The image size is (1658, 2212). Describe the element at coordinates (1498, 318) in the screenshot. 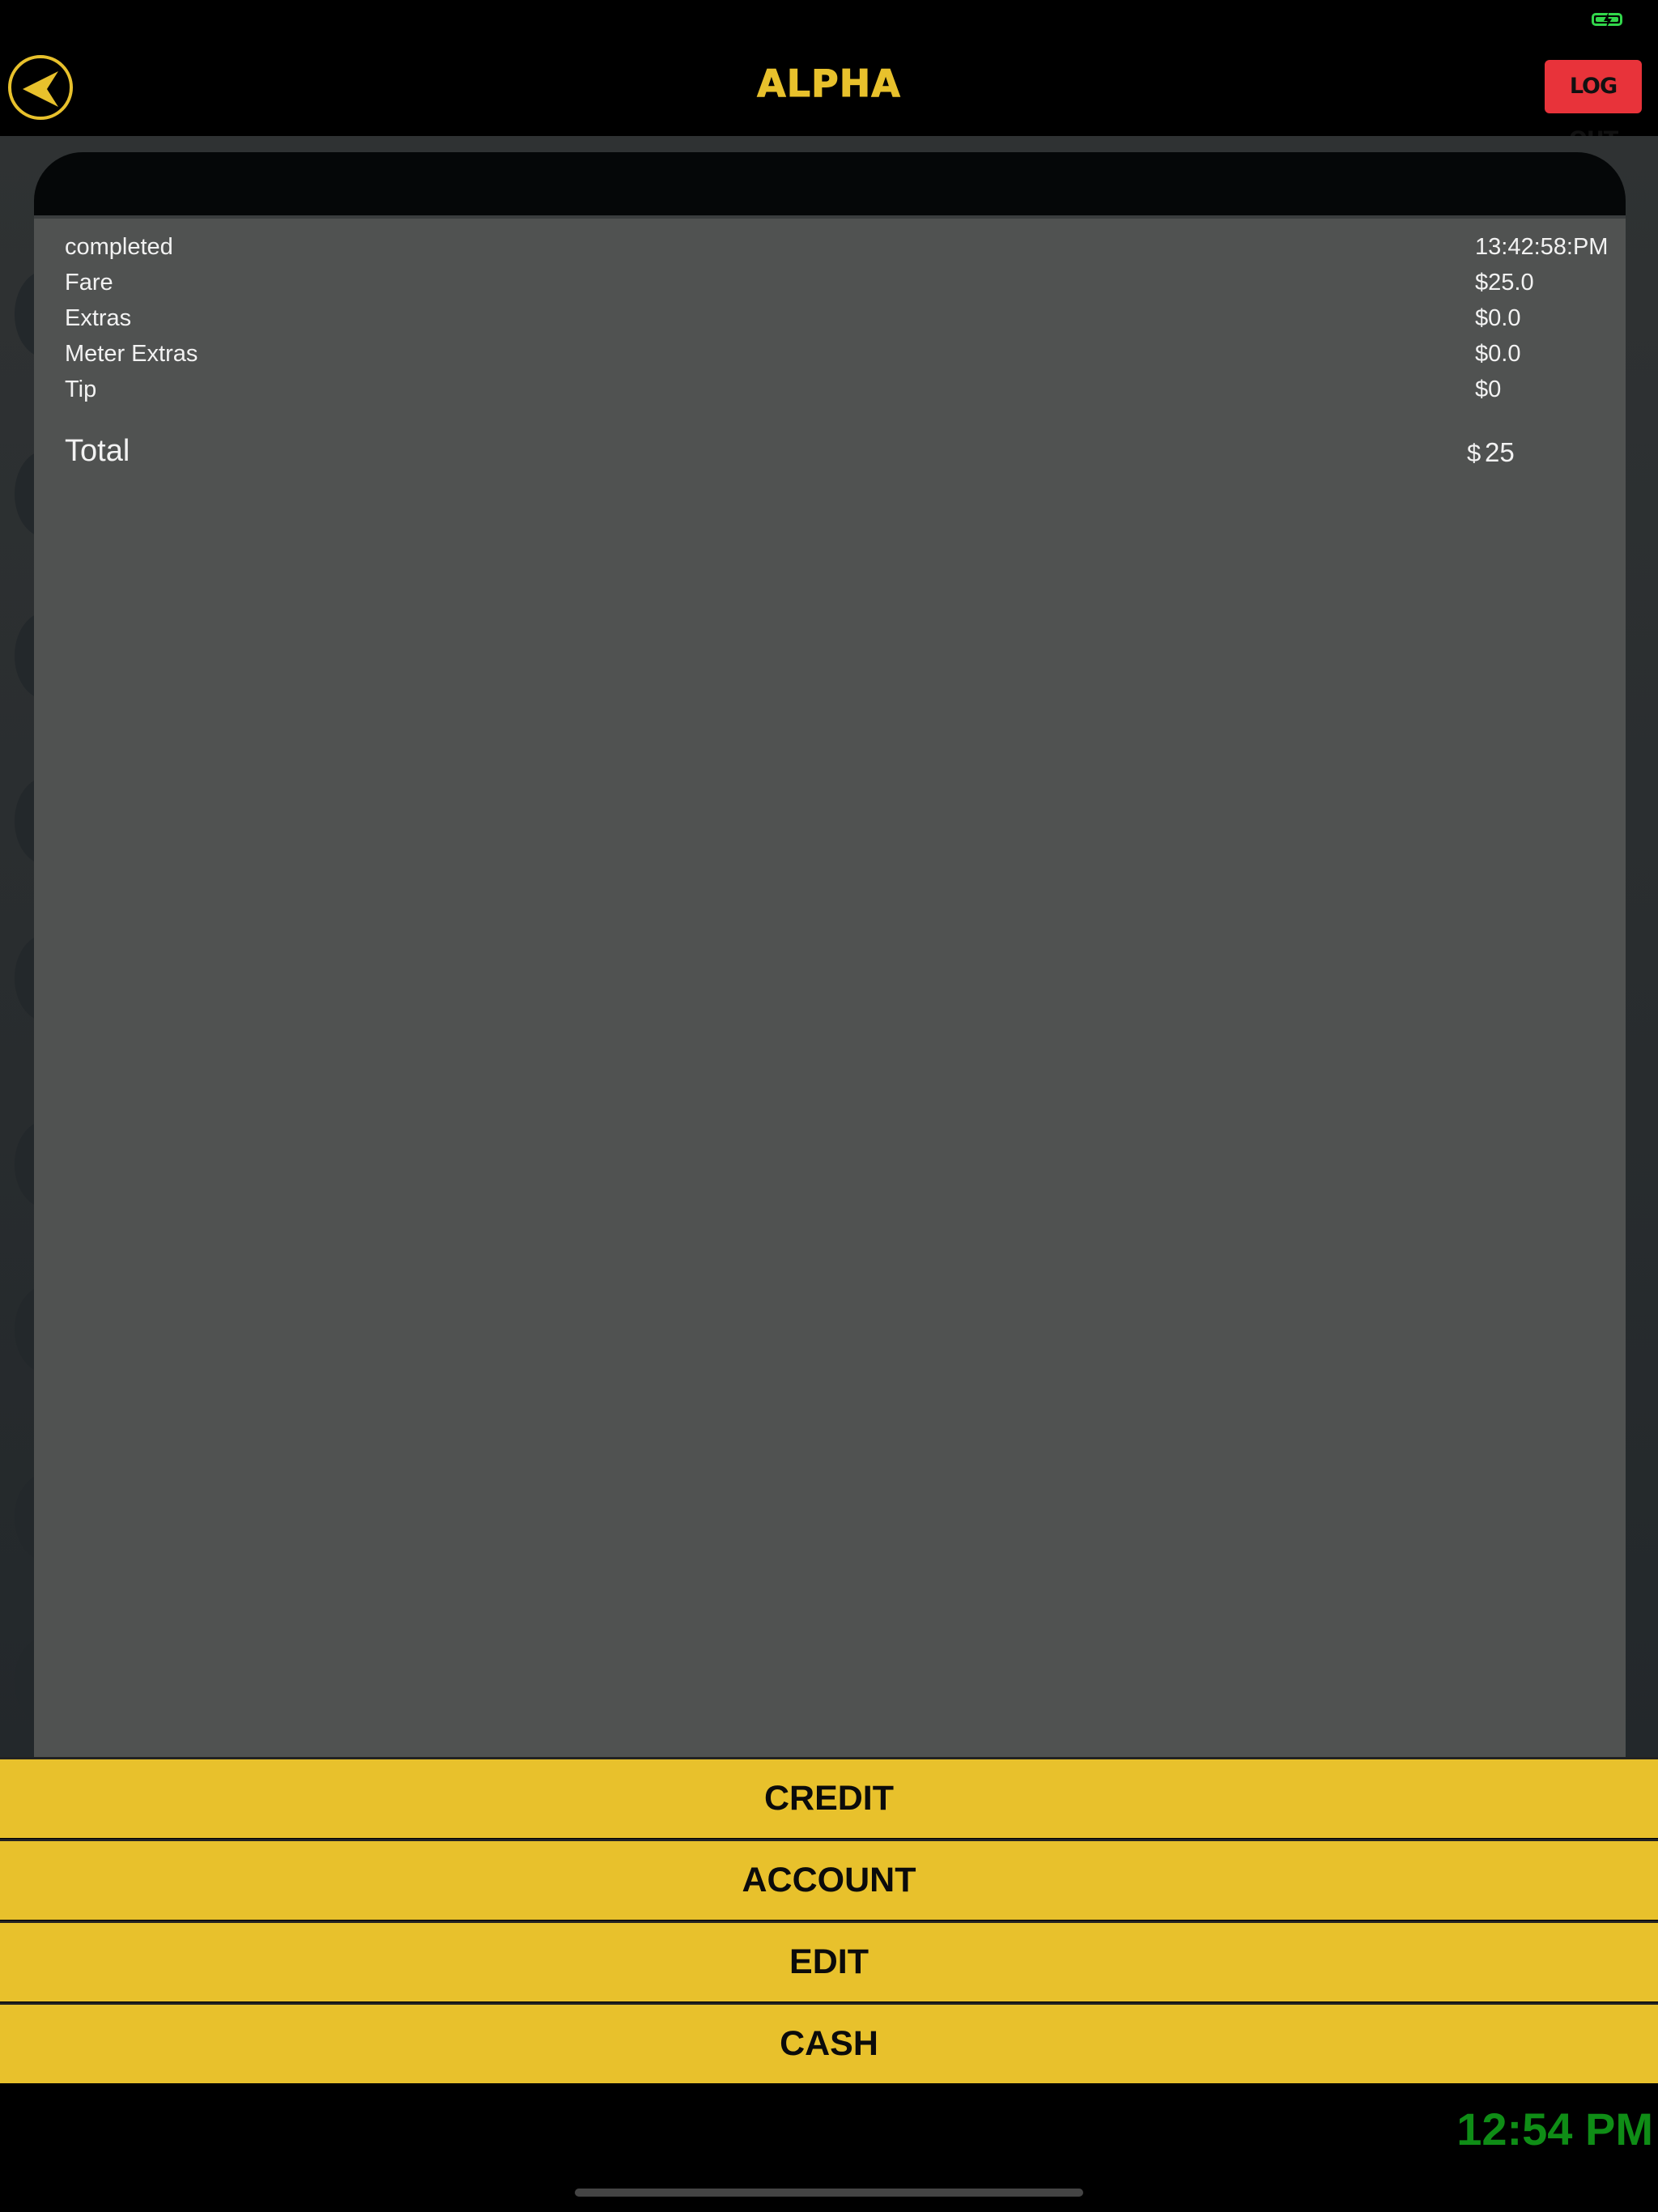

I see `extras-value: $0.0` at that location.